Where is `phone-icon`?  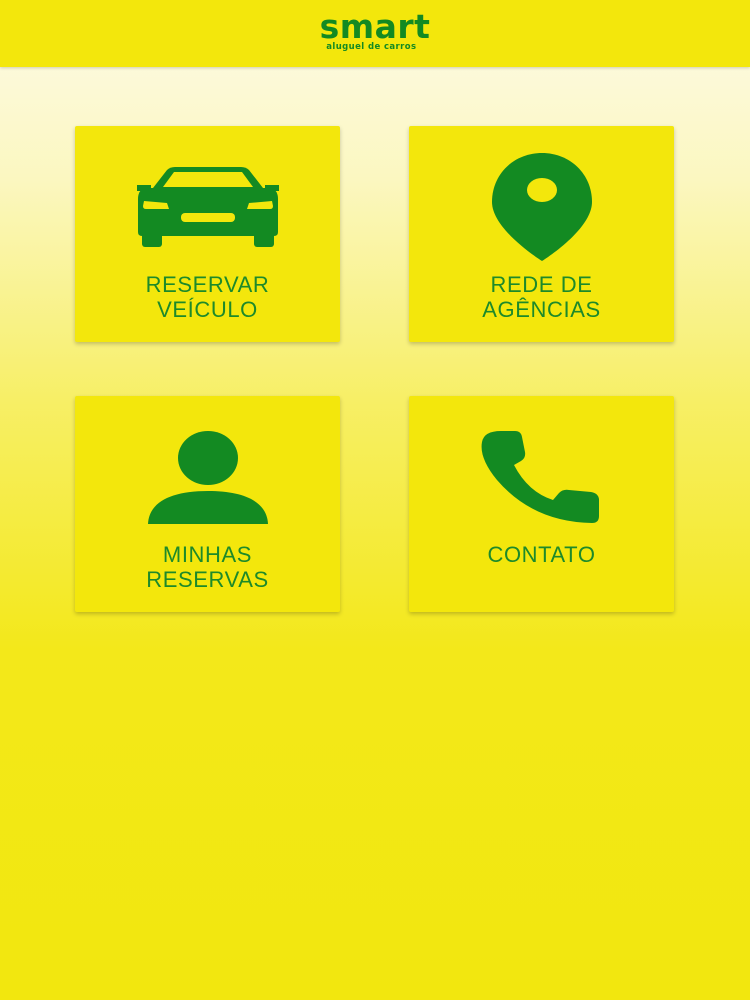
phone-icon is located at coordinates (541, 477).